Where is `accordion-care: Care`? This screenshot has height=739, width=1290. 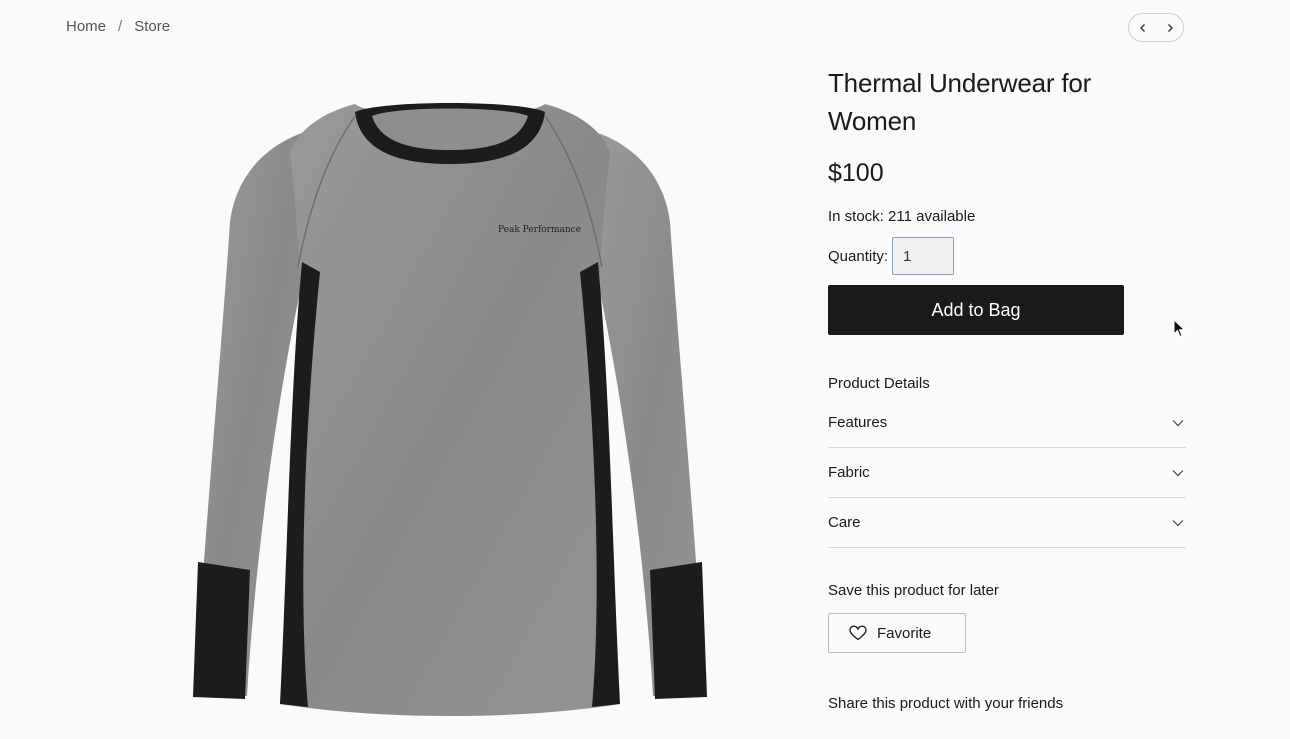
accordion-care: Care is located at coordinates (1007, 523).